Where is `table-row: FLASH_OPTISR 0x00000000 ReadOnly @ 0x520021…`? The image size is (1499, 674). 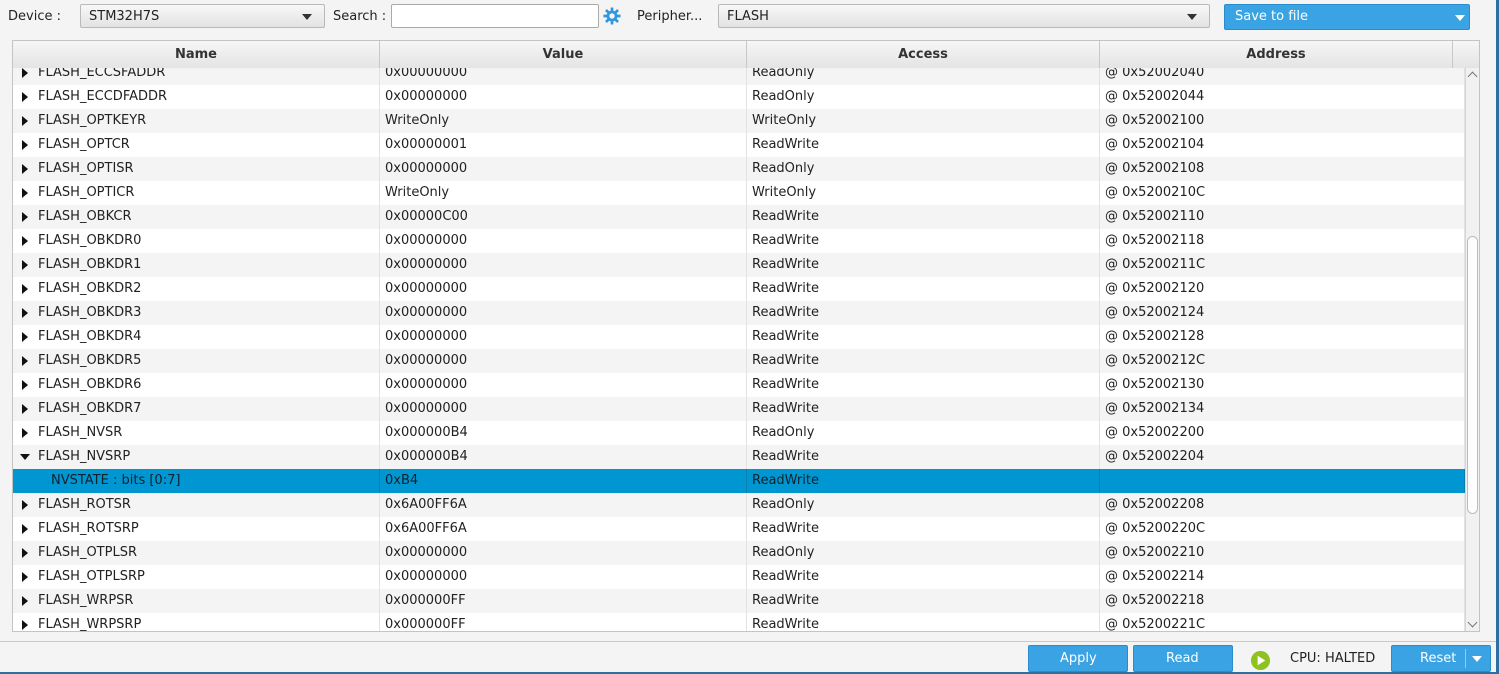
table-row: FLASH_OPTISR 0x00000000 ReadOnly @ 0x520021… is located at coordinates (739, 169).